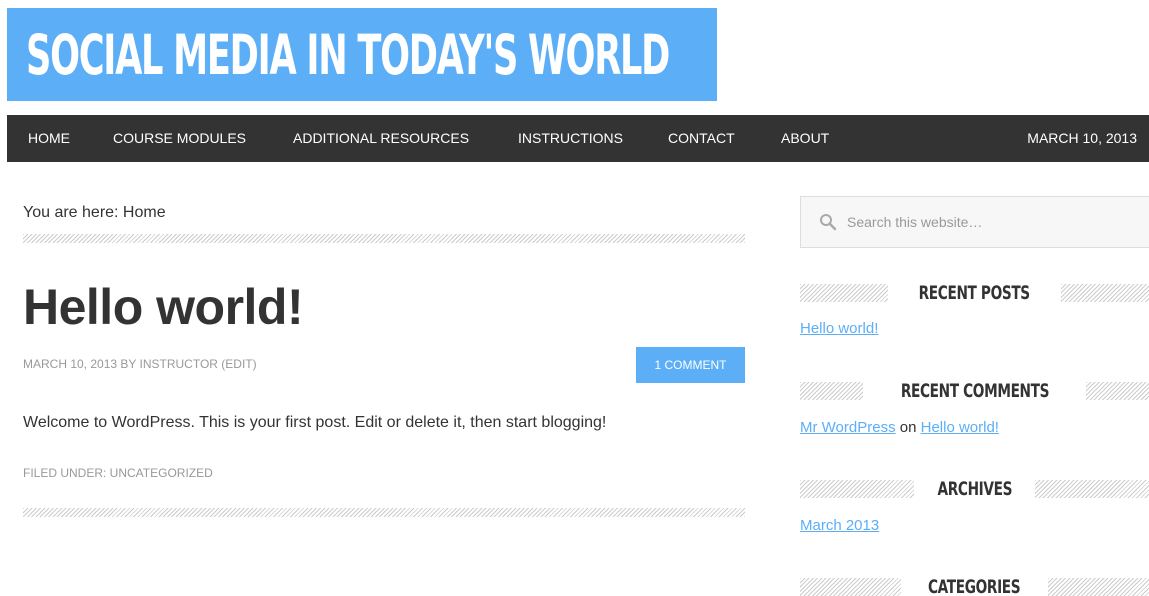 The height and width of the screenshot is (596, 1149). I want to click on widget-title-text: CATEGORIES, so click(974, 586).